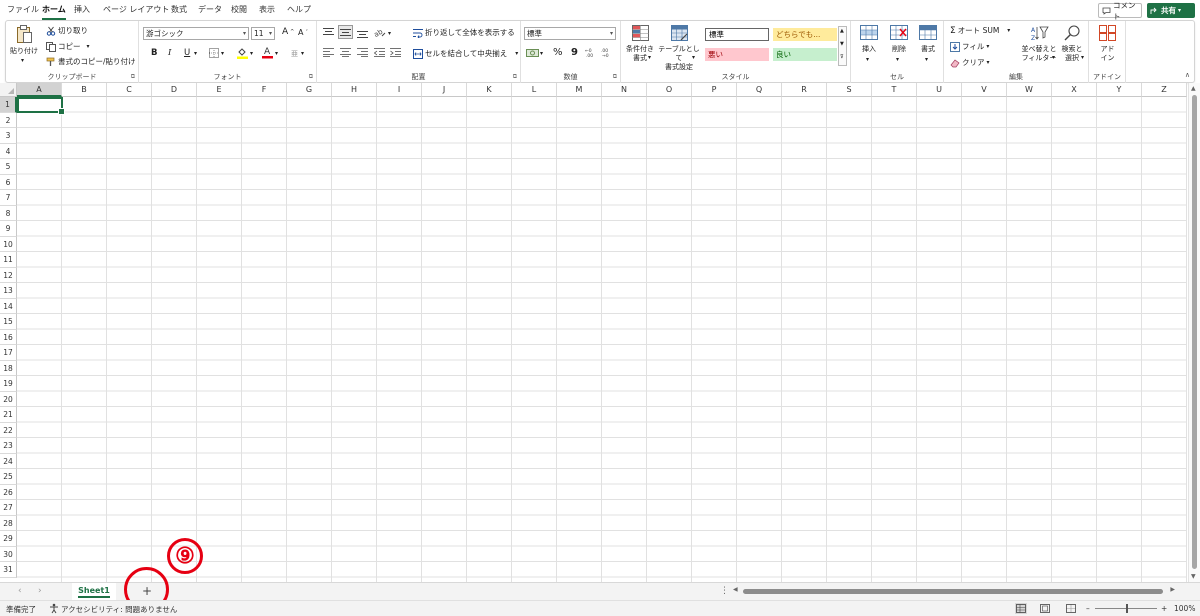 The image size is (1200, 616). Describe the element at coordinates (239, 9) in the screenshot. I see `menu-tab: 校閲` at that location.